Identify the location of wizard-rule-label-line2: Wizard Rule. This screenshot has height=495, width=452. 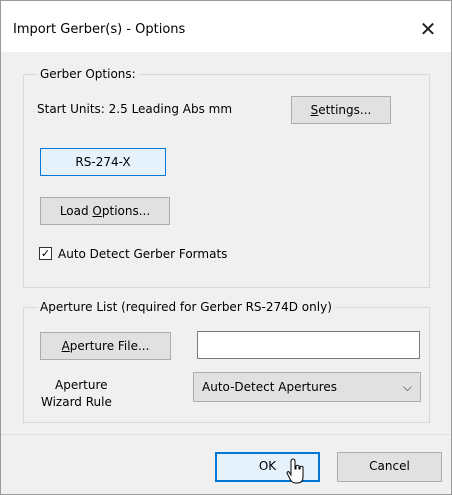
(76, 402).